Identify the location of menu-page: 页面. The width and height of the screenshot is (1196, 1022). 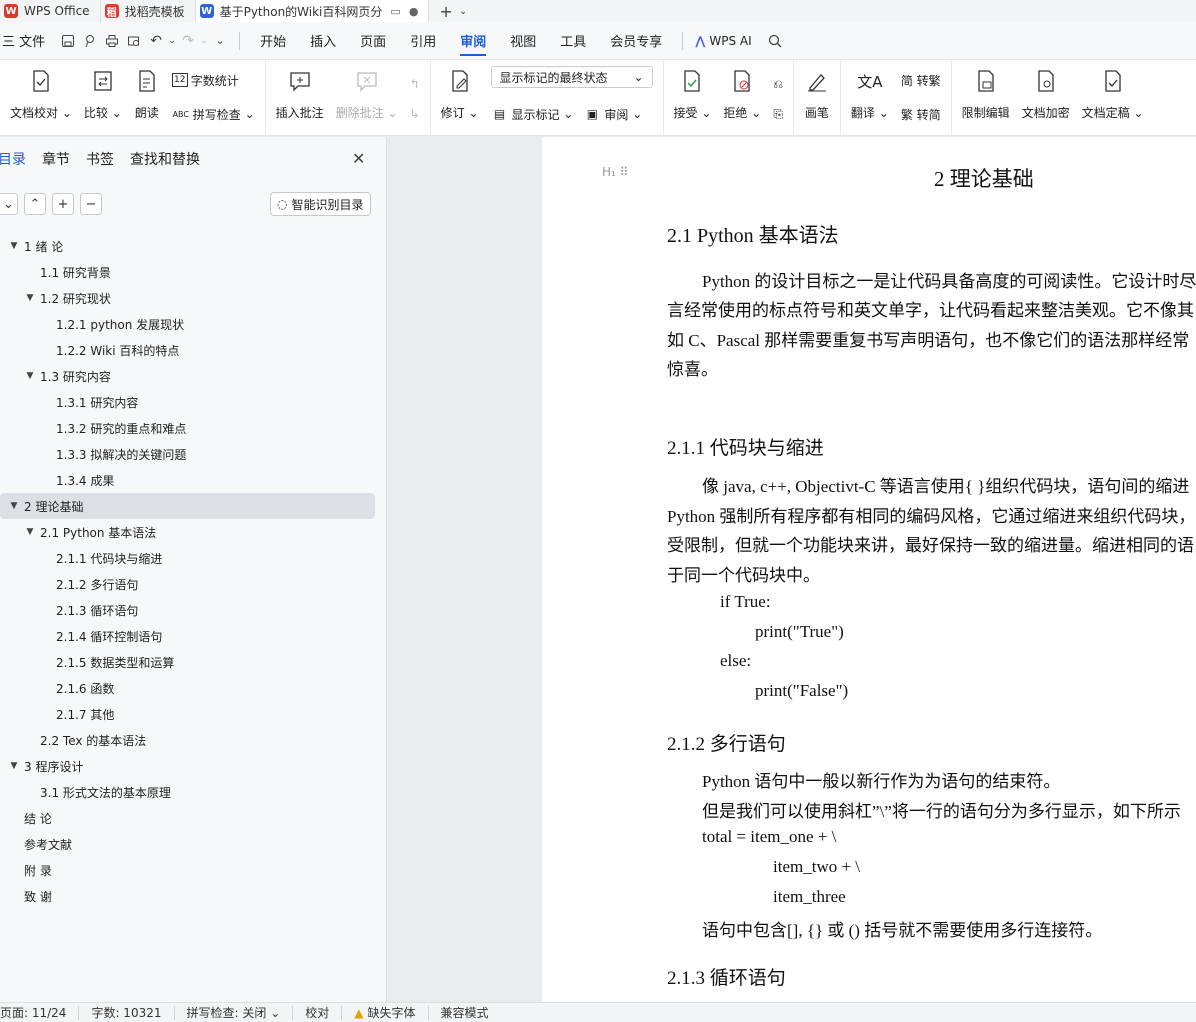
(373, 41).